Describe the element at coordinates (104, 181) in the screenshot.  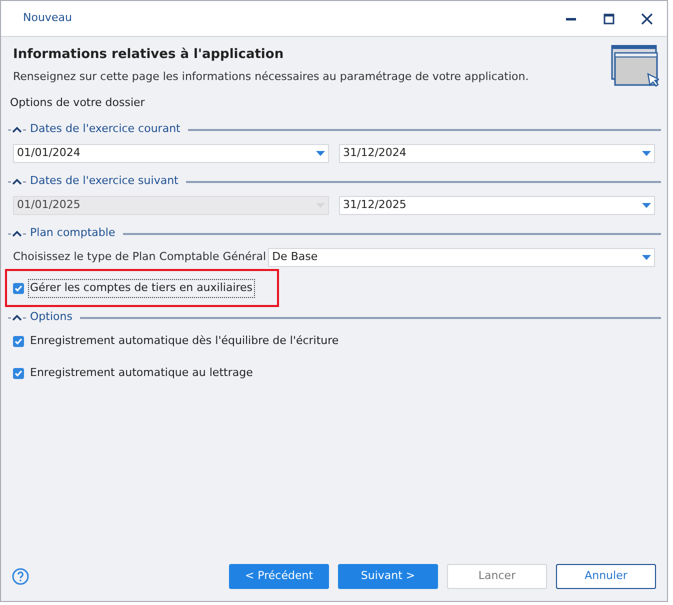
I see `group-title: Dates de l'exercice suivant` at that location.